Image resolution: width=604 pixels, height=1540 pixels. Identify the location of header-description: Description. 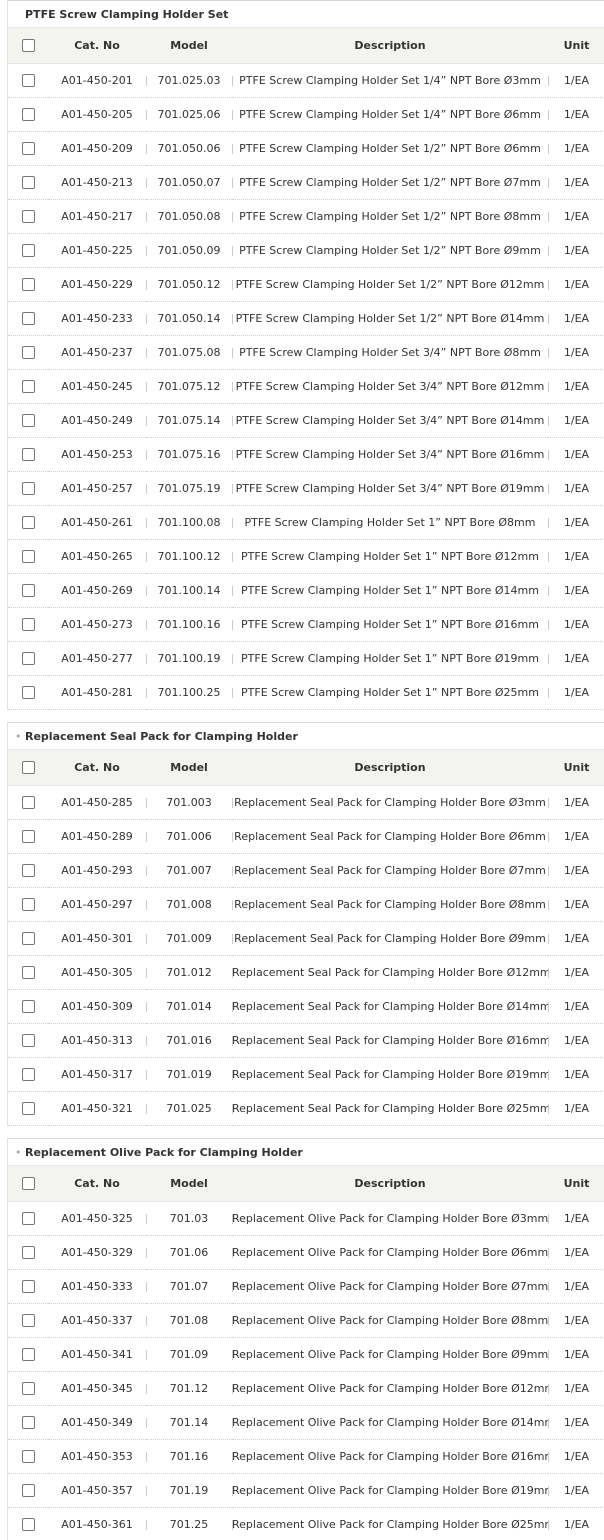
(390, 46).